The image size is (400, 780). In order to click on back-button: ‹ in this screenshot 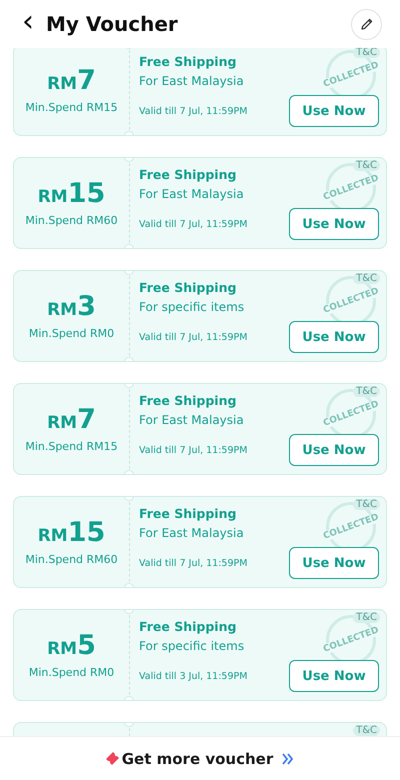, I will do `click(28, 24)`.